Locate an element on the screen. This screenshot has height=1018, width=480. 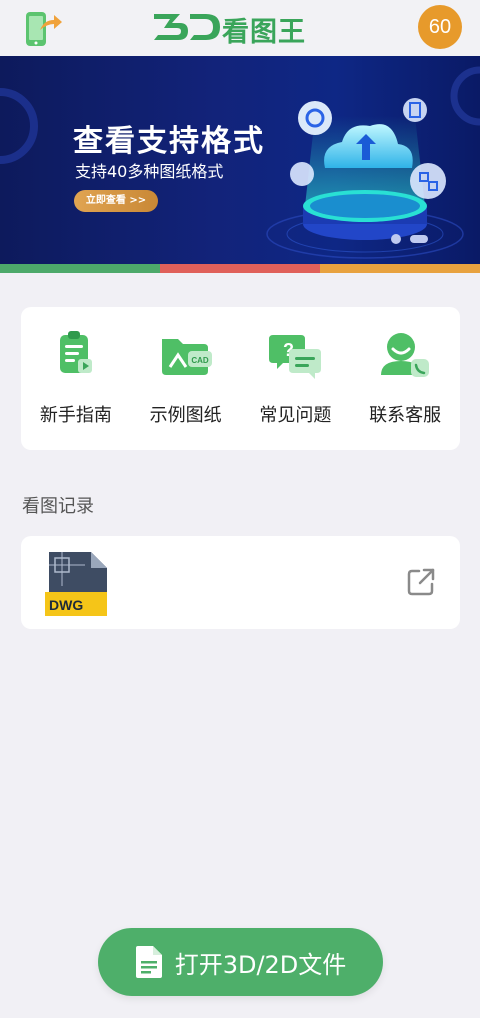
app-logo: 看图王 is located at coordinates (240, 28).